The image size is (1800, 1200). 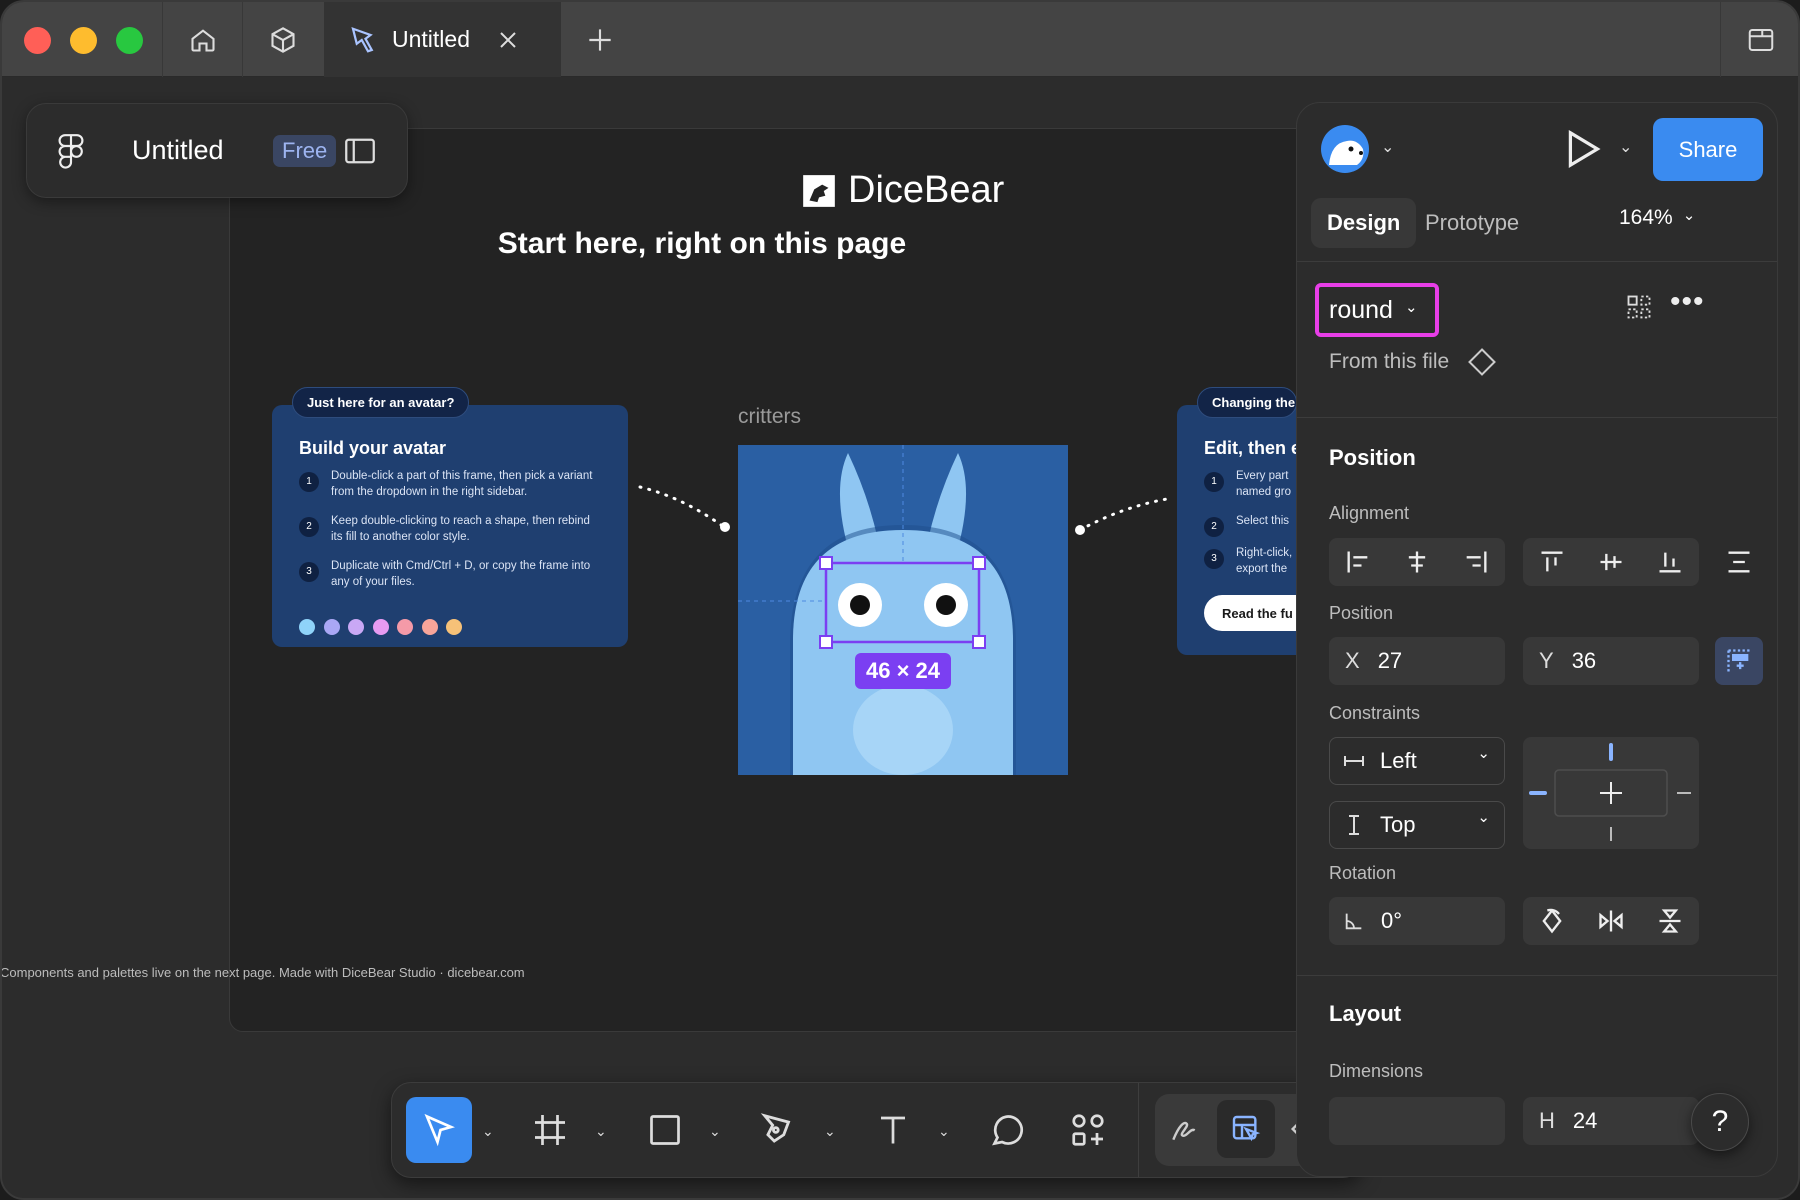 I want to click on actions-button, so click(x=1088, y=1130).